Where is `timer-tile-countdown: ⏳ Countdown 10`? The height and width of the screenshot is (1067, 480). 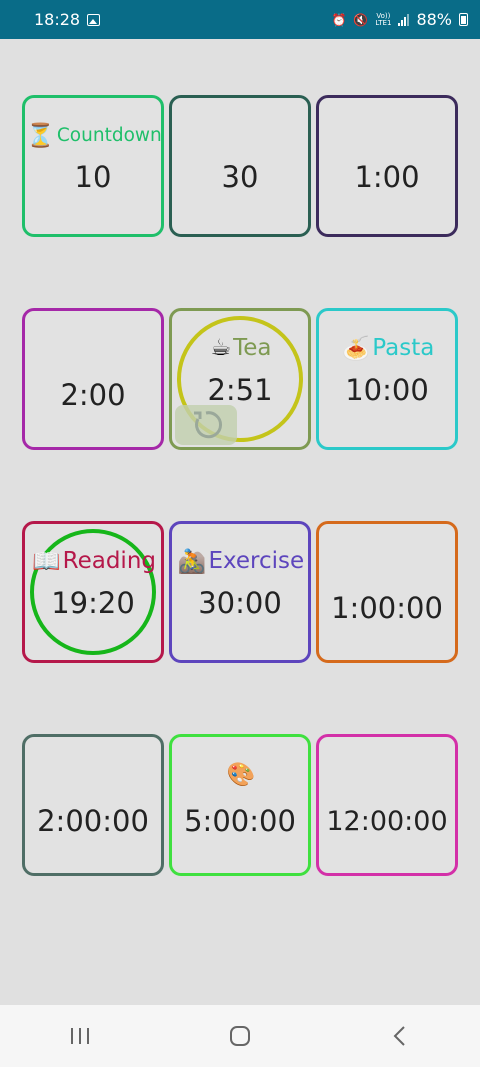 timer-tile-countdown: ⏳ Countdown 10 is located at coordinates (93, 166).